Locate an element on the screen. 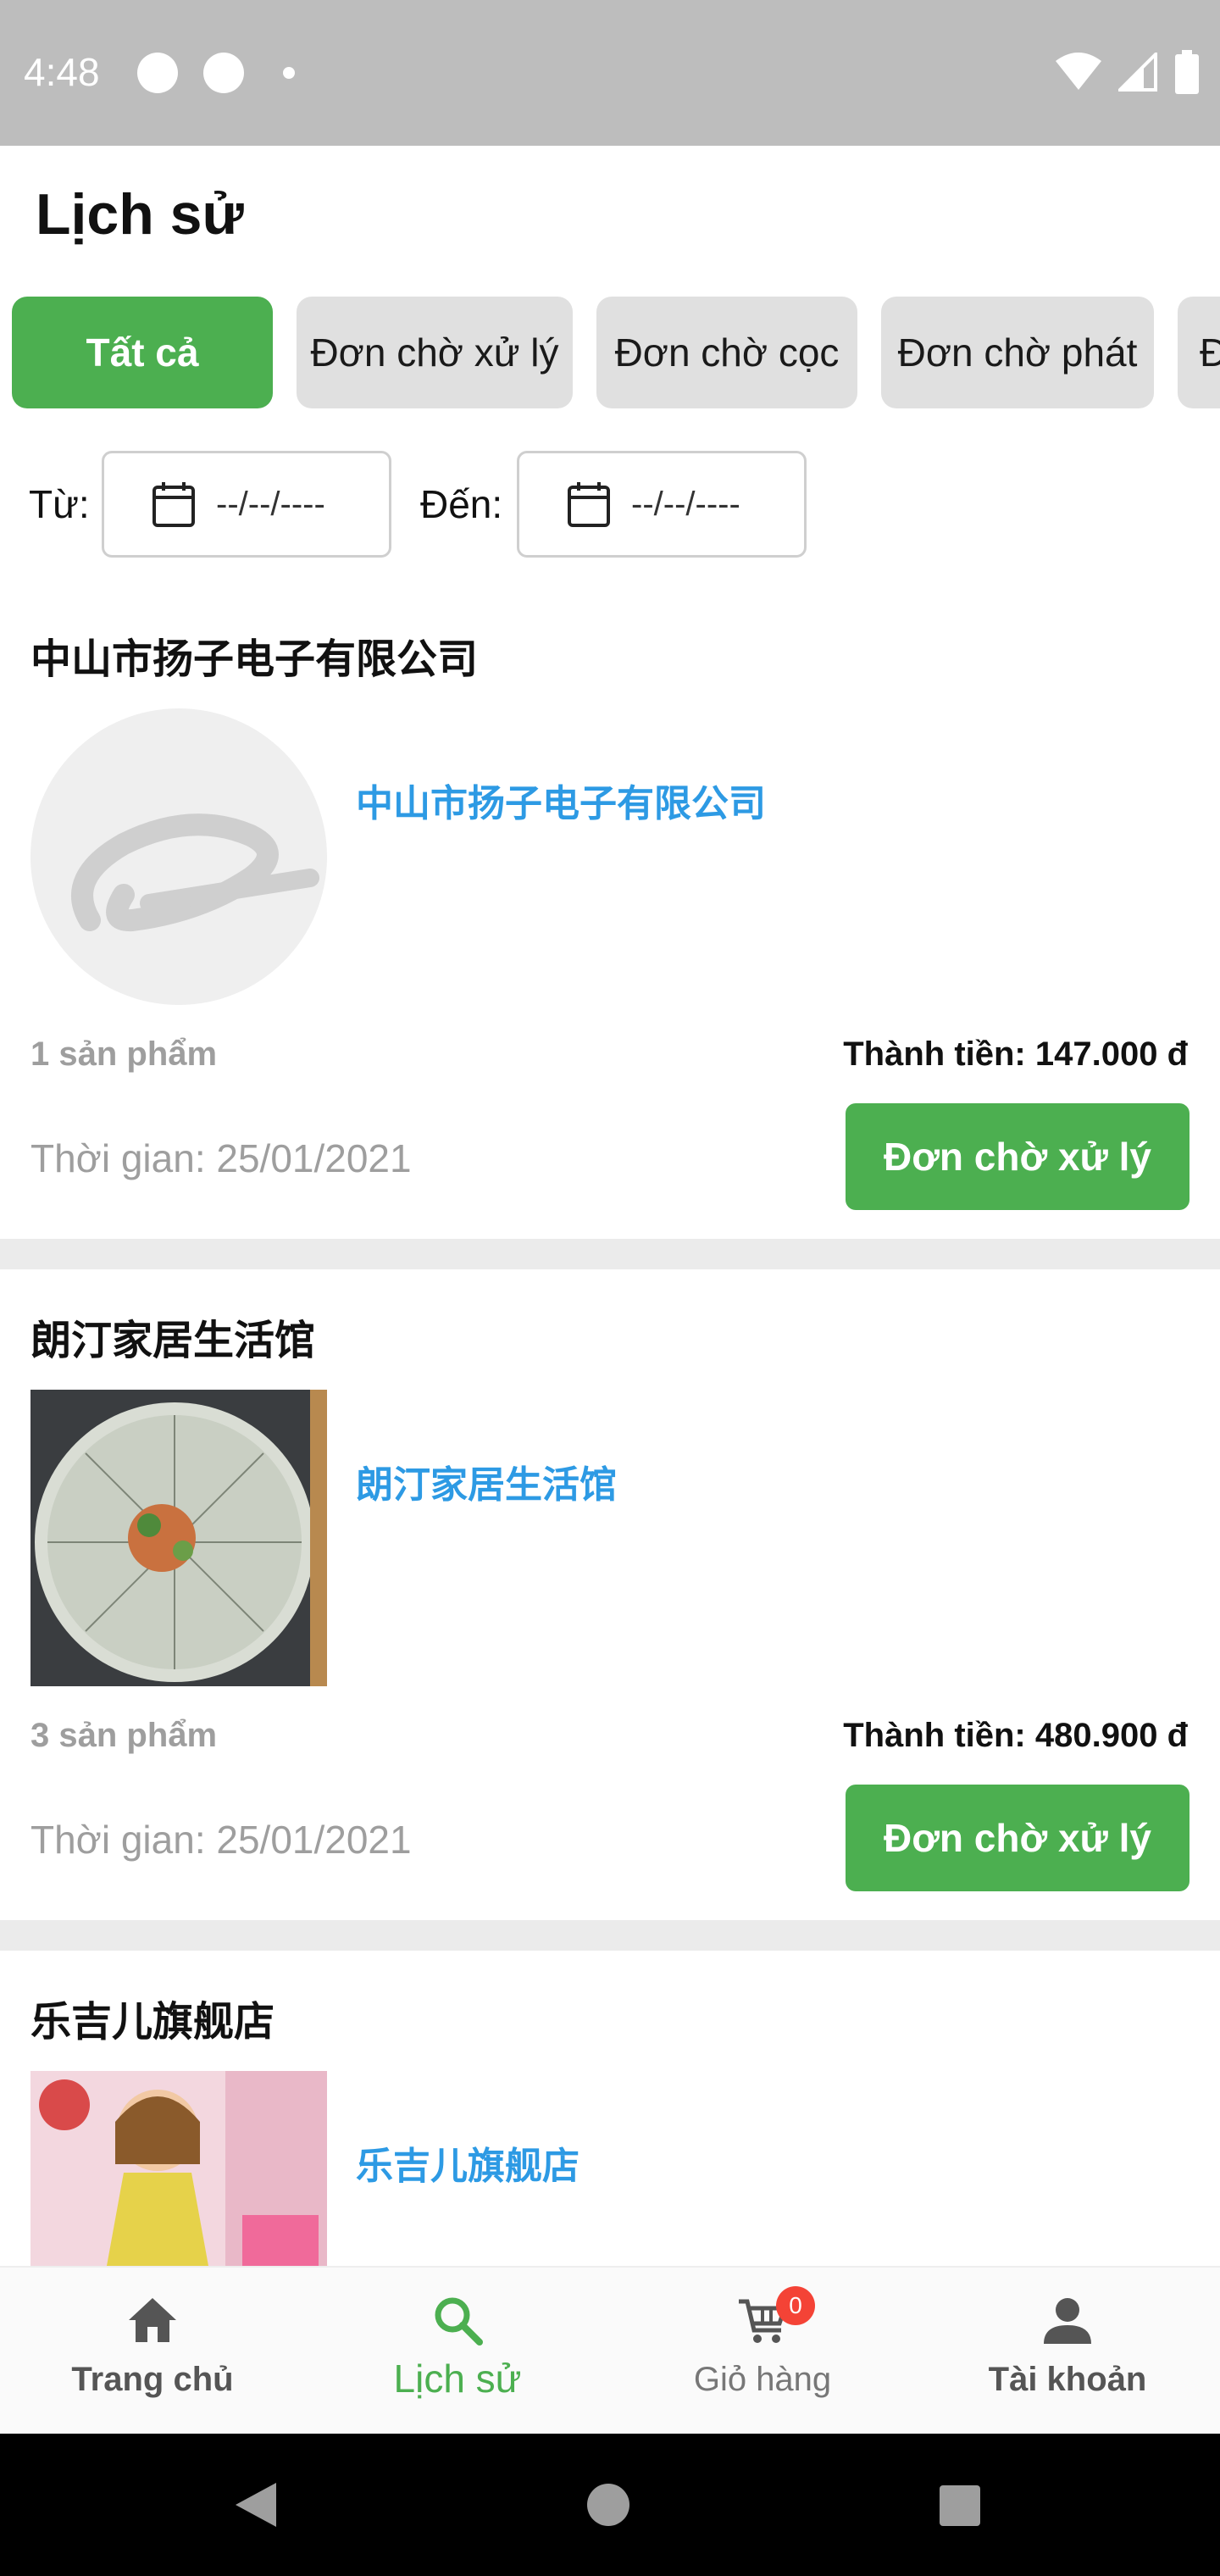  nav-account-label: Tài khoản is located at coordinates (1067, 2379).